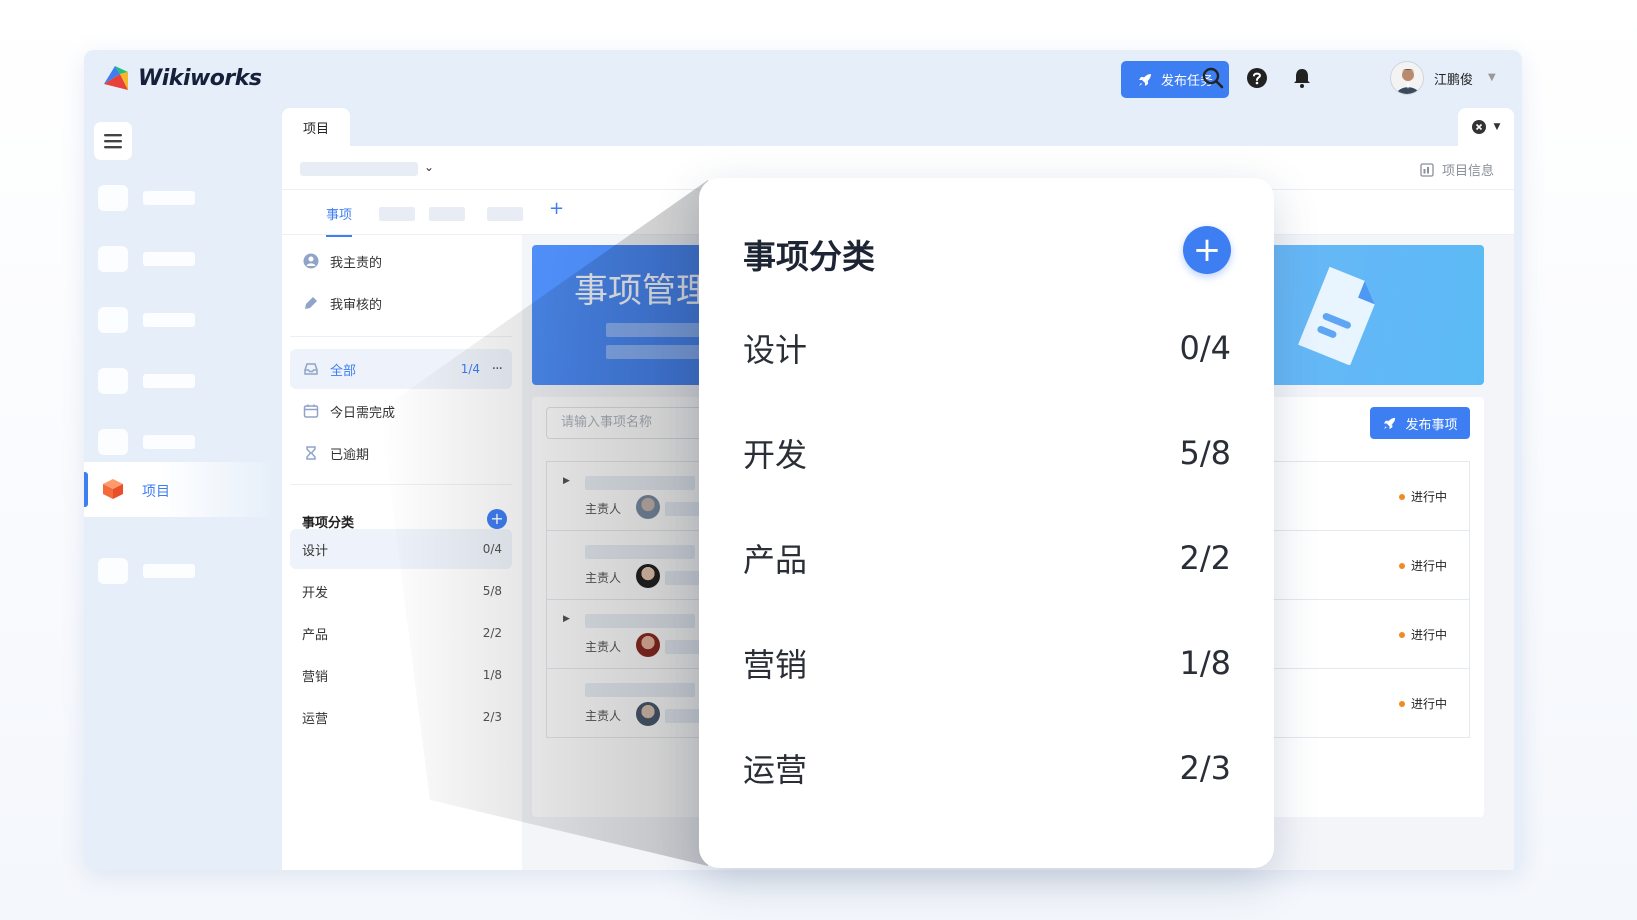 The image size is (1637, 920). What do you see at coordinates (356, 263) in the screenshot?
I see `filter-label: 我主责的` at bounding box center [356, 263].